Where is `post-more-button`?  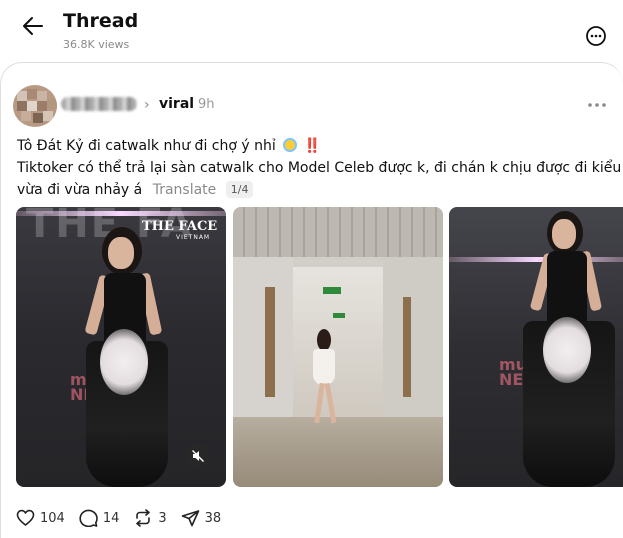
post-more-button is located at coordinates (597, 105).